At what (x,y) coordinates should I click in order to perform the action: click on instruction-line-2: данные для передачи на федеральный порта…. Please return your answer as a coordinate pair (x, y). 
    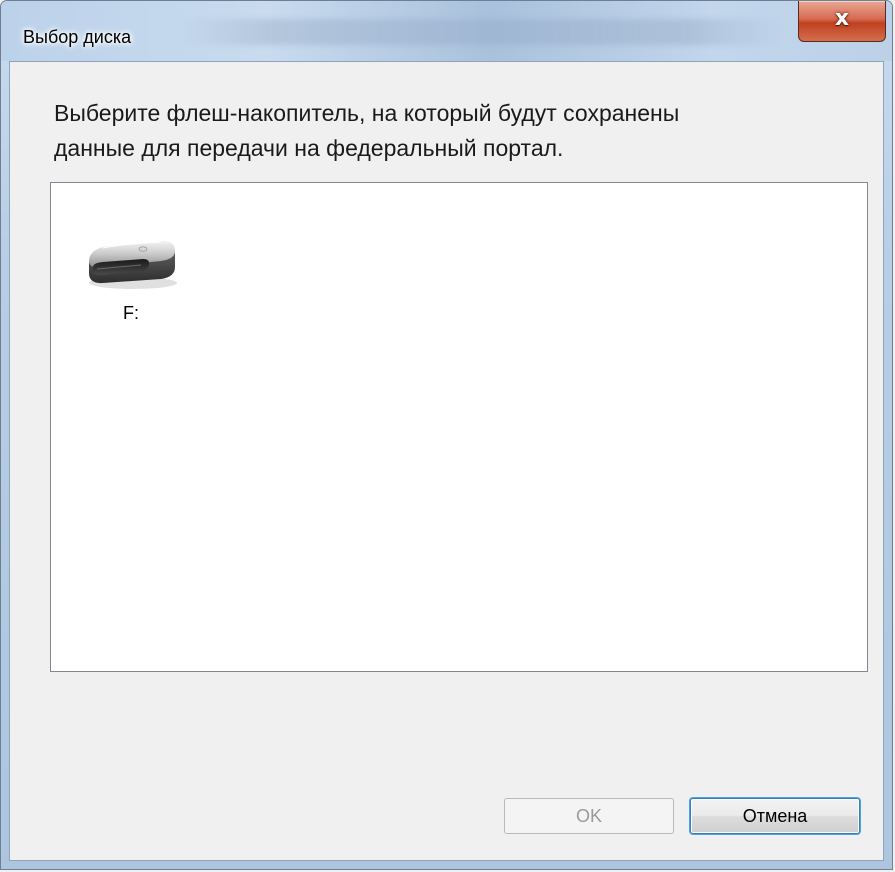
    Looking at the image, I should click on (309, 148).